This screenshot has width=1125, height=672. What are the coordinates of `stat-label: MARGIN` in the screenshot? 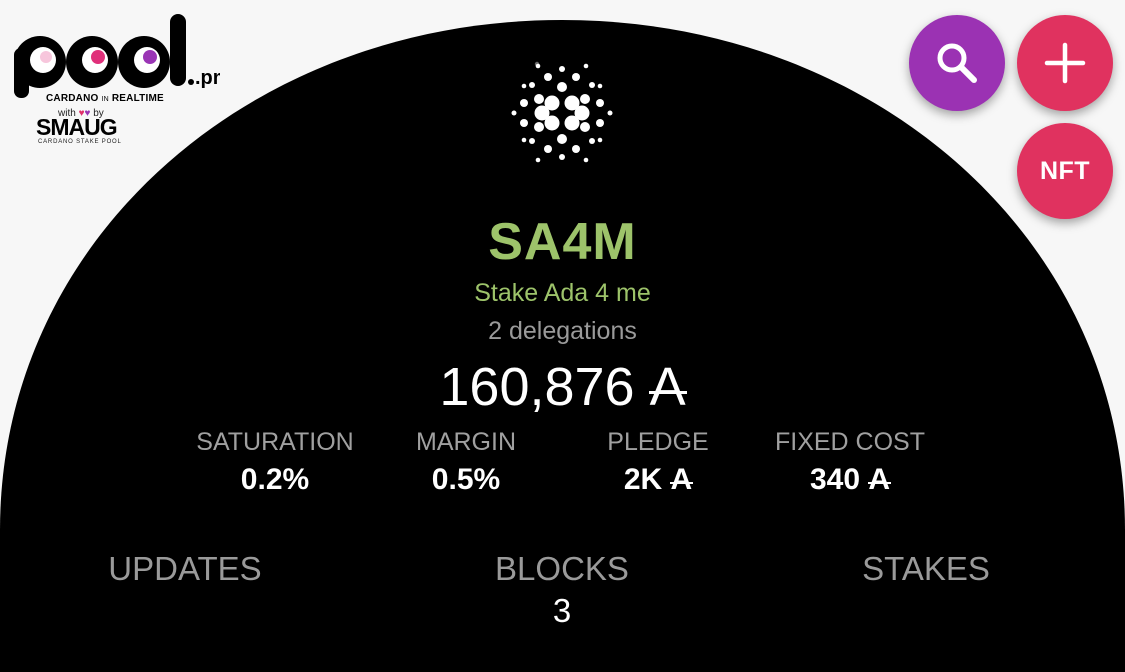 It's located at (466, 442).